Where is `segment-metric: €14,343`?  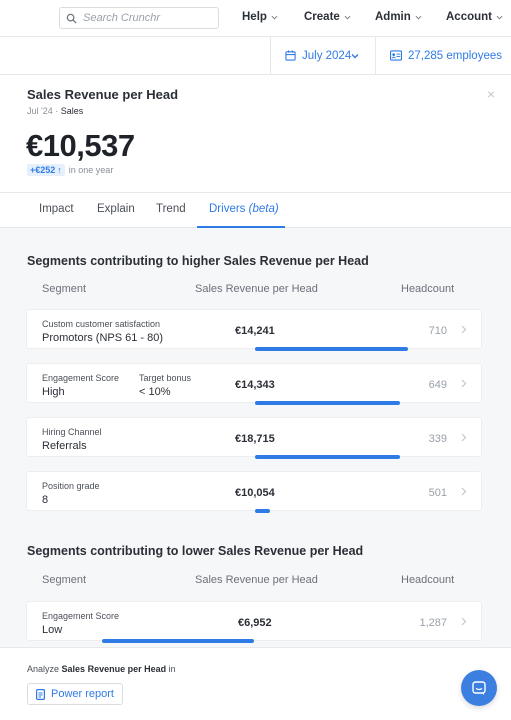 segment-metric: €14,343 is located at coordinates (255, 385).